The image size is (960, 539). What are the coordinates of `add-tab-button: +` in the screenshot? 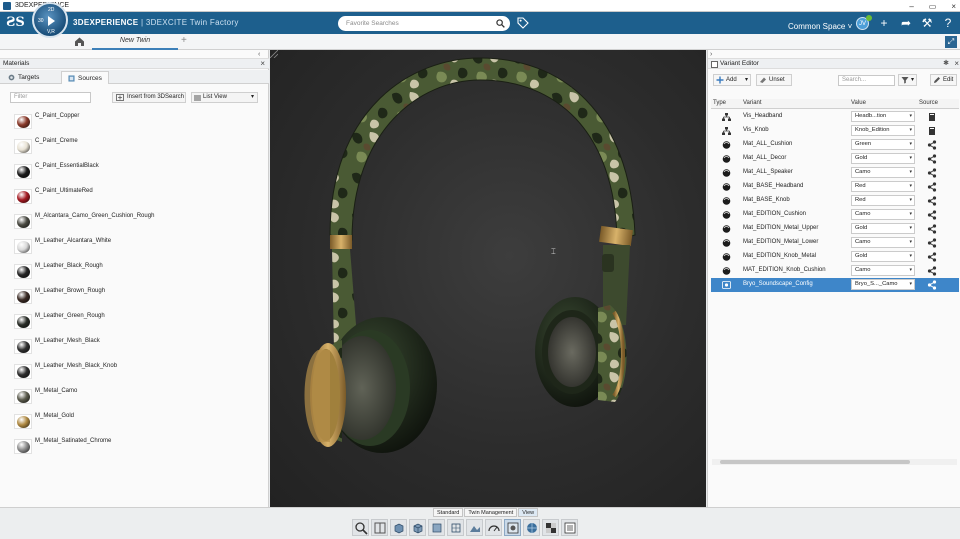 It's located at (184, 40).